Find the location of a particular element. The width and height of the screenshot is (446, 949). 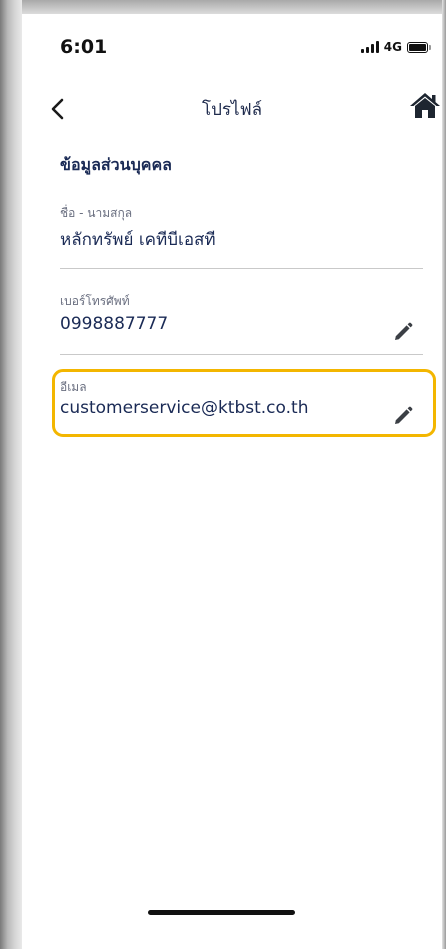

email-field: อีเมล customerservice@ktbst.co.th is located at coordinates (241, 406).